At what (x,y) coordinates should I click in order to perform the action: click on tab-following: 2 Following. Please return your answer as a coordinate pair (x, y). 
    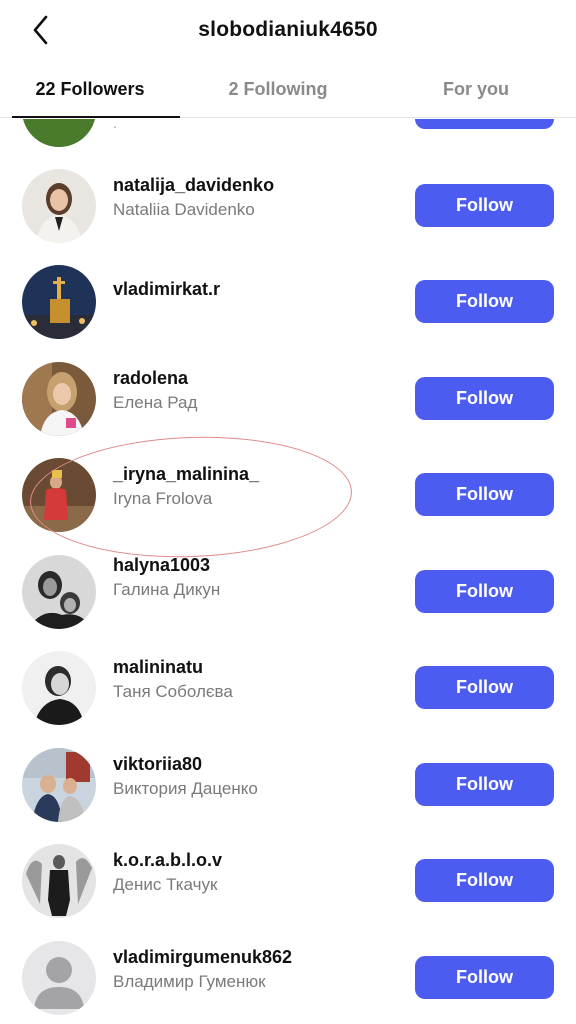
    Looking at the image, I should click on (278, 92).